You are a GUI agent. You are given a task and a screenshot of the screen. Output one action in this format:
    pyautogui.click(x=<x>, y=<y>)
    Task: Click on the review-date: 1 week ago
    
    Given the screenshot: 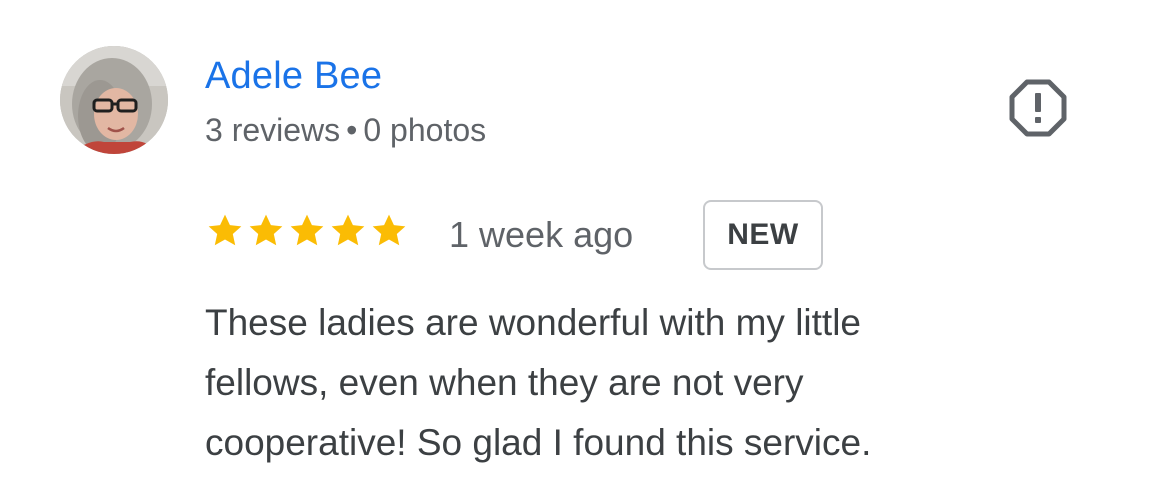 What is the action you would take?
    pyautogui.click(x=541, y=234)
    